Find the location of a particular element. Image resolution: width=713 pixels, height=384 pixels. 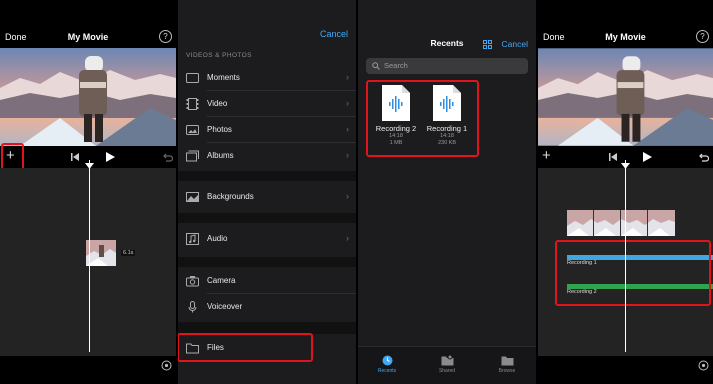

video-clip is located at coordinates (101, 253).